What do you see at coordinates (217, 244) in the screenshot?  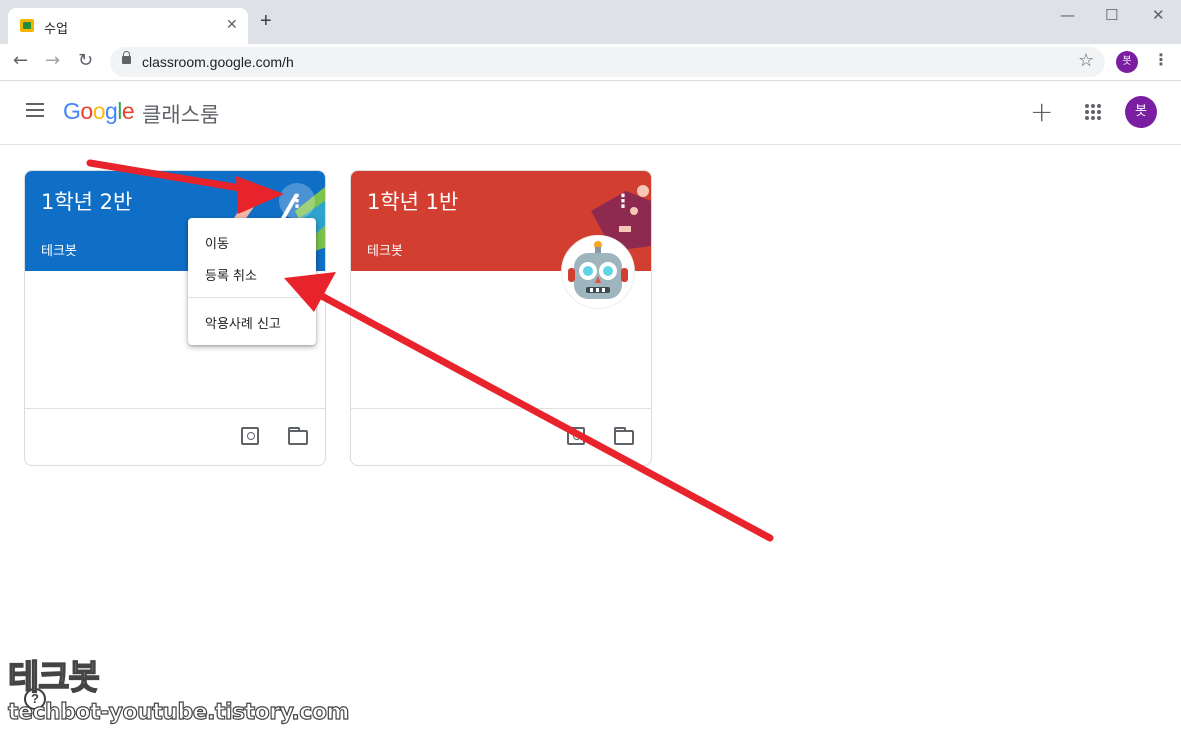 I see `menu-item-label: 이동` at bounding box center [217, 244].